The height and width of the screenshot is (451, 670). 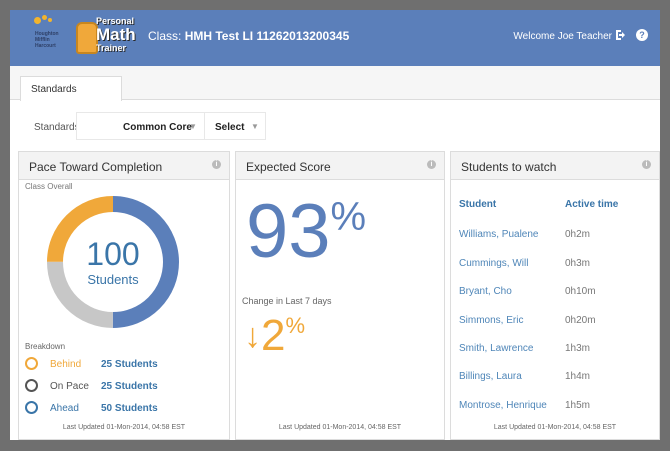 I want to click on standards-filter-label: Standards, so click(x=57, y=127).